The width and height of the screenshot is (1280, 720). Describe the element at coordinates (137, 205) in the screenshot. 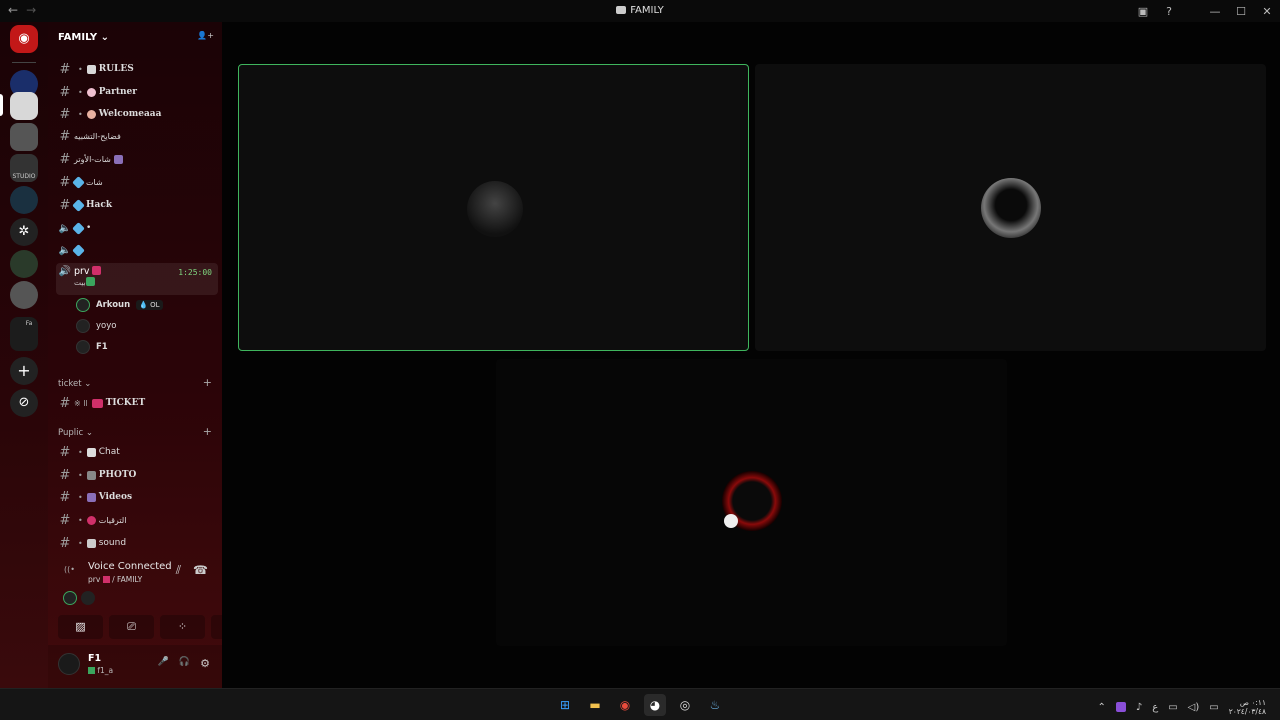

I see `channel-hack: # Hack` at that location.